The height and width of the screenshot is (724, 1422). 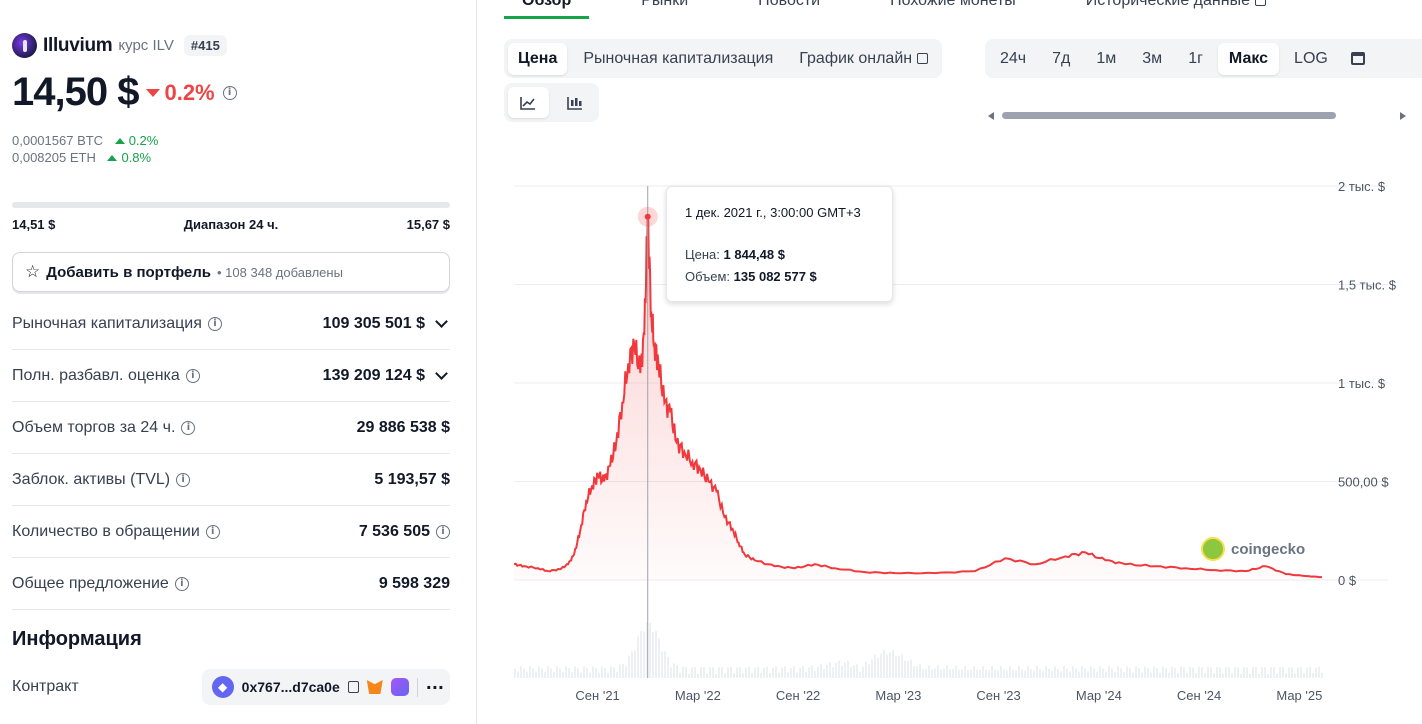 What do you see at coordinates (678, 59) in the screenshot?
I see `chart-type-marketcap: Рыночная капитализация` at bounding box center [678, 59].